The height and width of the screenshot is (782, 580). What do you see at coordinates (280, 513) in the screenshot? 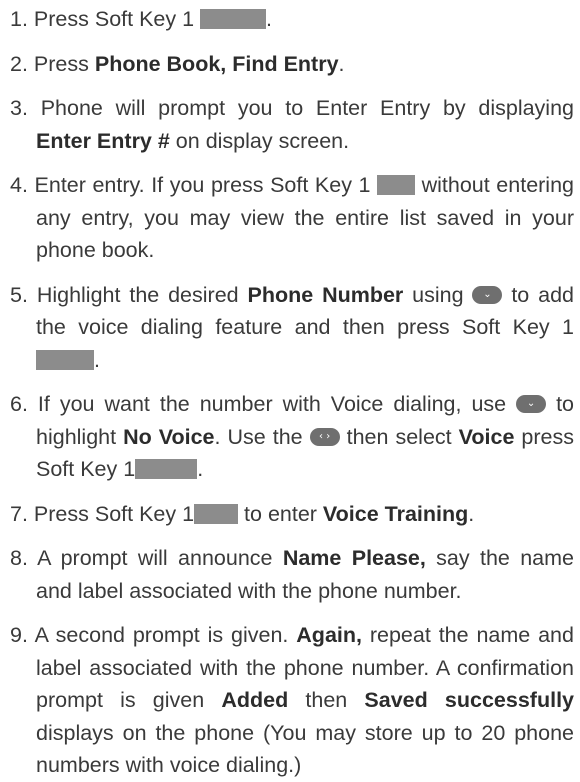
I see `step-text: to enter` at bounding box center [280, 513].